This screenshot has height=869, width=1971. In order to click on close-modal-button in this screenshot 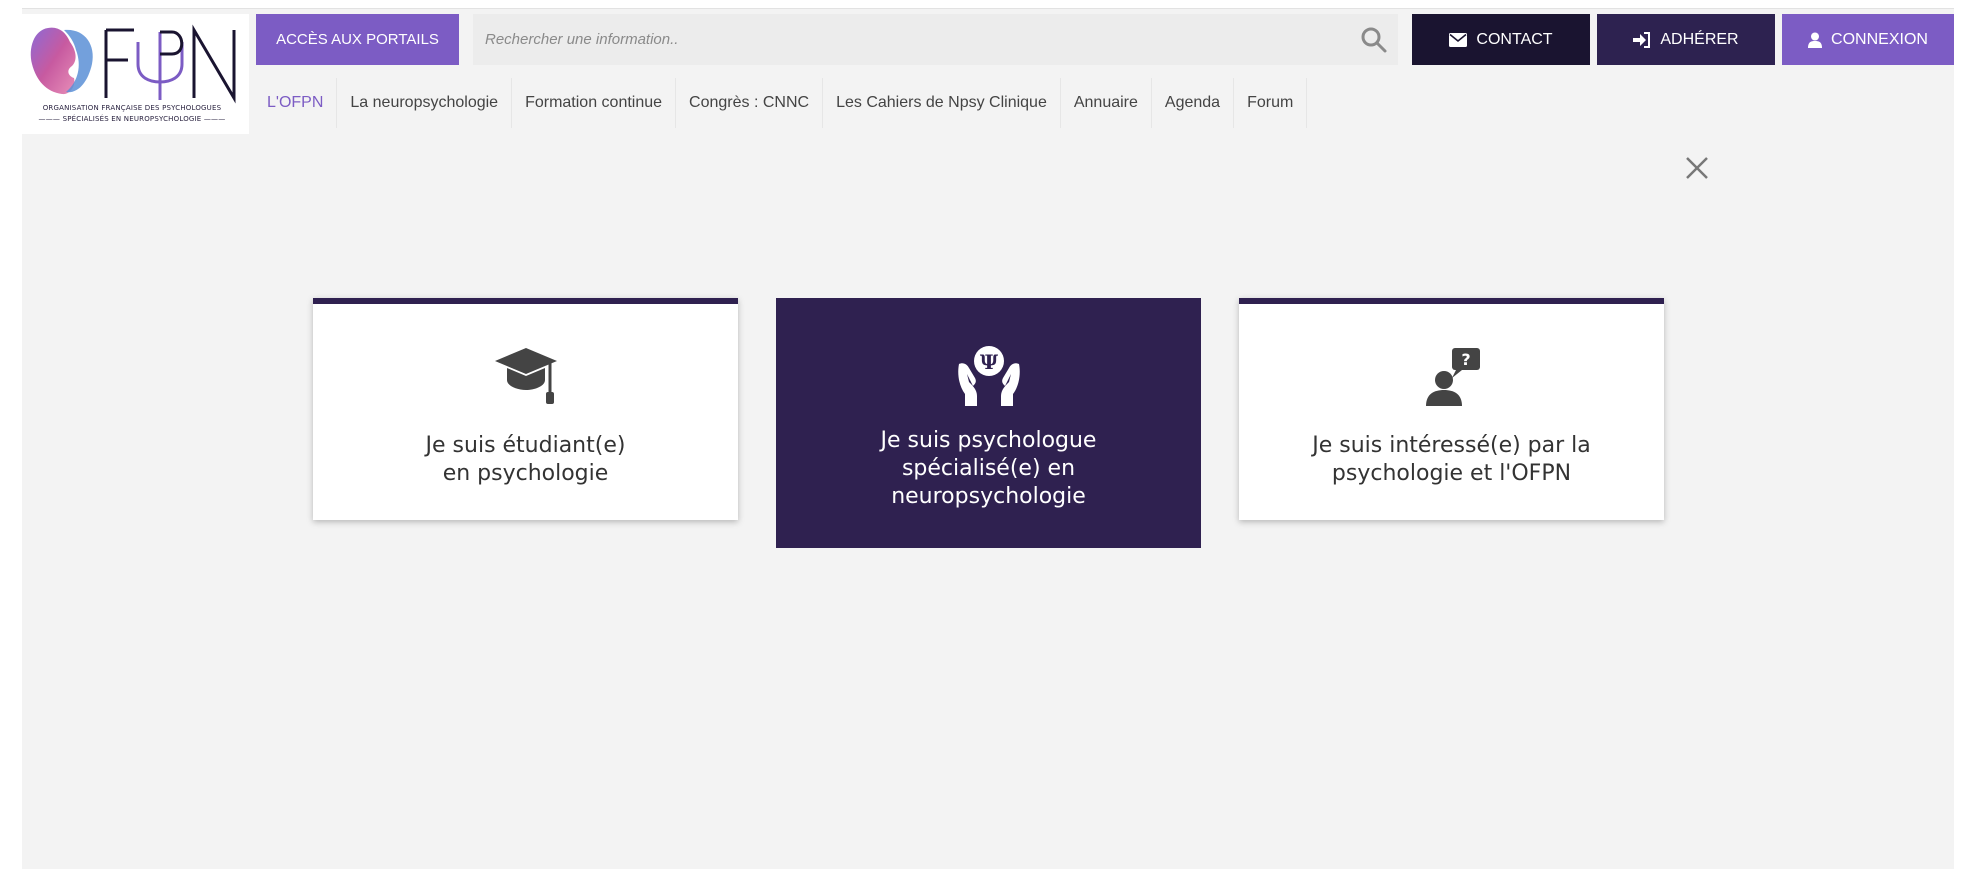, I will do `click(1697, 168)`.